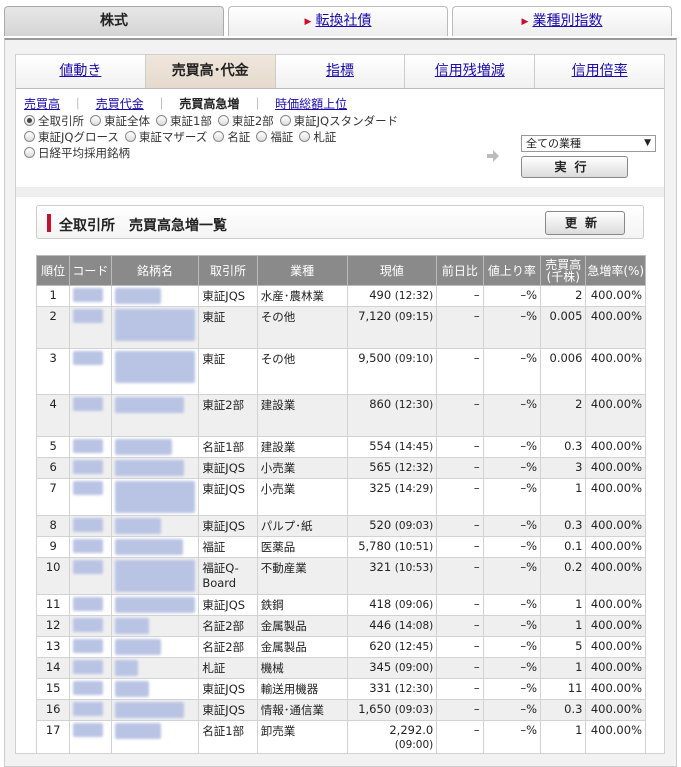 Image resolution: width=681 pixels, height=767 pixels. What do you see at coordinates (155, 668) in the screenshot?
I see `cell-name: 日産` at bounding box center [155, 668].